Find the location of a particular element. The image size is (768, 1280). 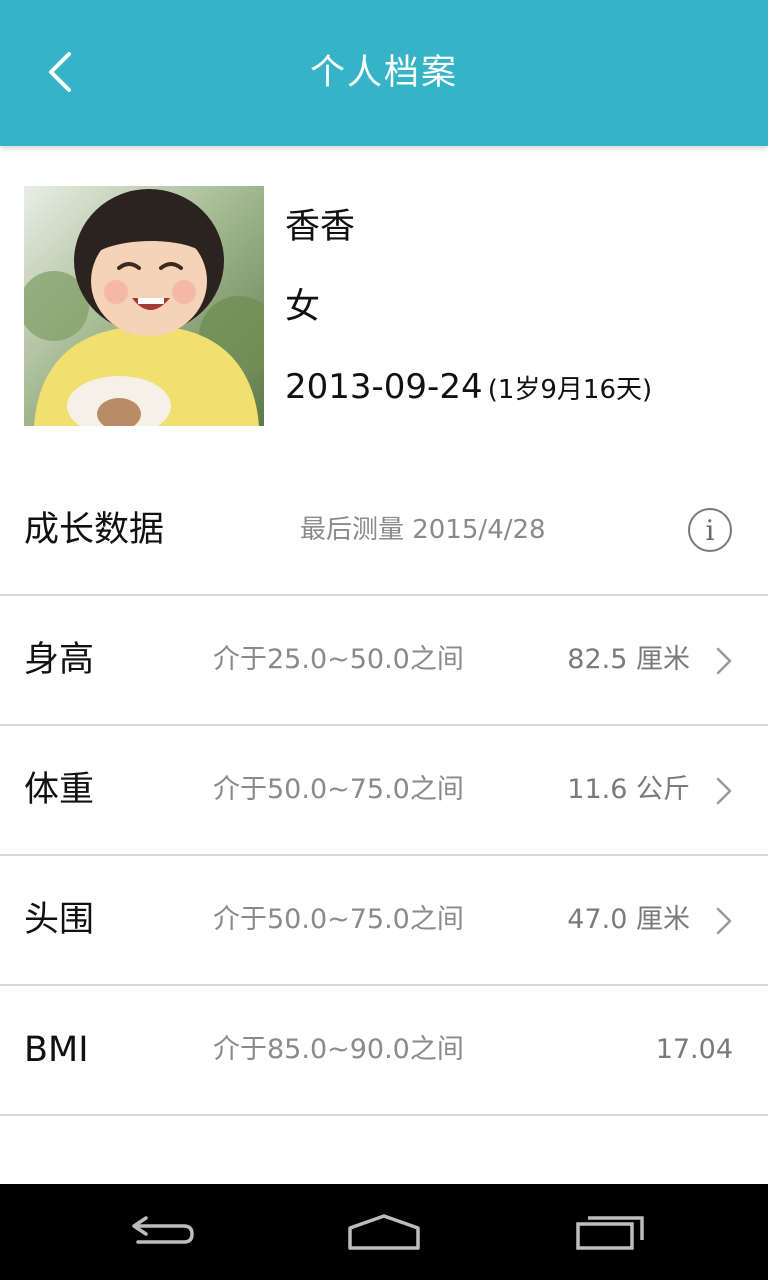

avatar-photo is located at coordinates (144, 306).